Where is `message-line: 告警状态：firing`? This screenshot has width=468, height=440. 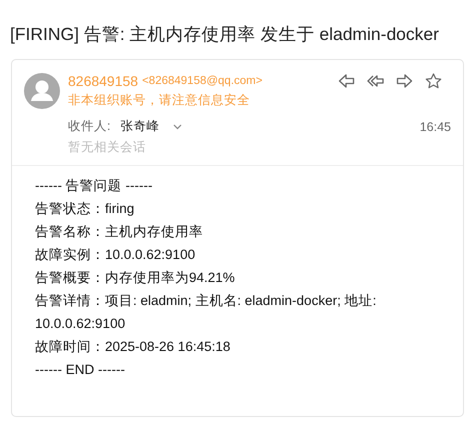 message-line: 告警状态：firing is located at coordinates (85, 209).